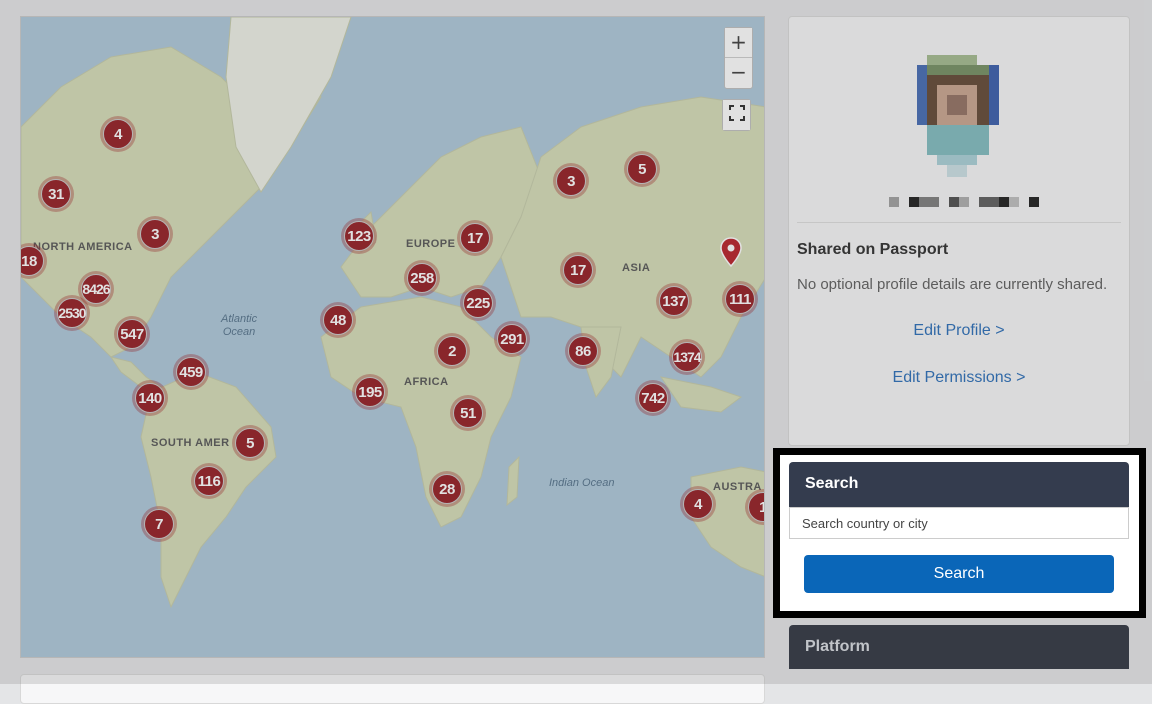 Image resolution: width=1152 pixels, height=704 pixels. I want to click on cluster-count: 123, so click(359, 236).